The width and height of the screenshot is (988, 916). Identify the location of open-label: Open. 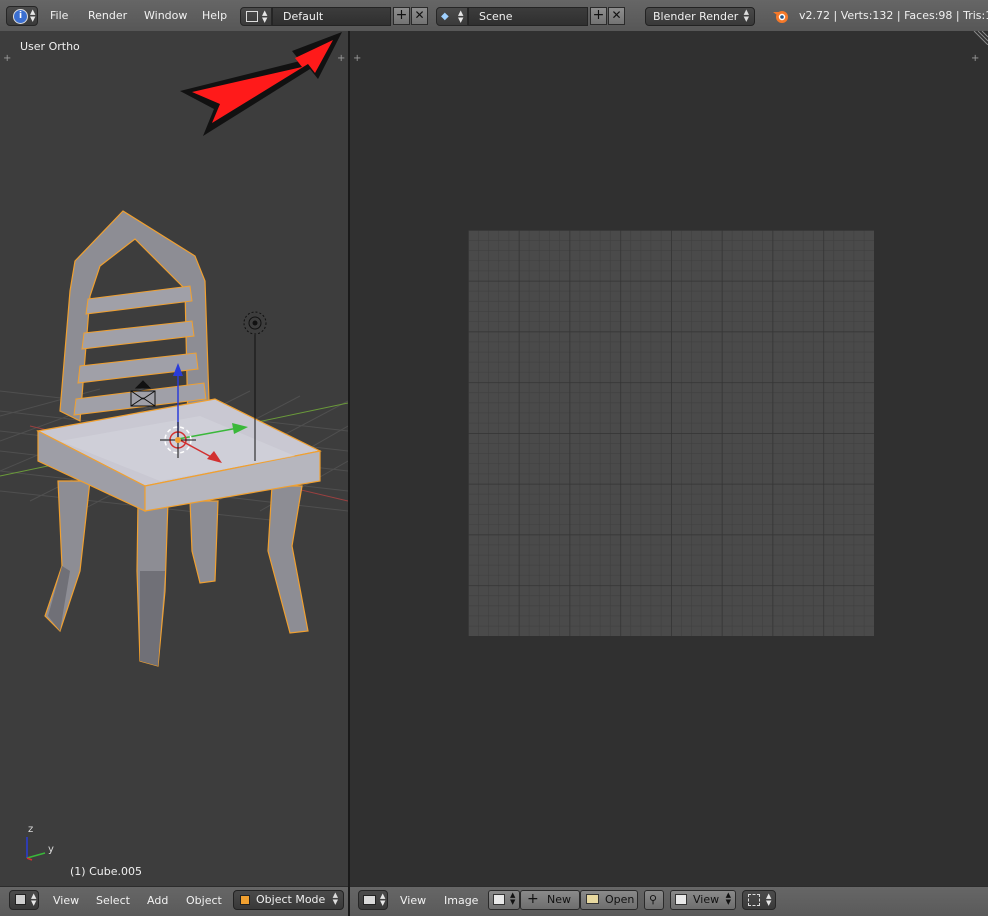
(620, 899).